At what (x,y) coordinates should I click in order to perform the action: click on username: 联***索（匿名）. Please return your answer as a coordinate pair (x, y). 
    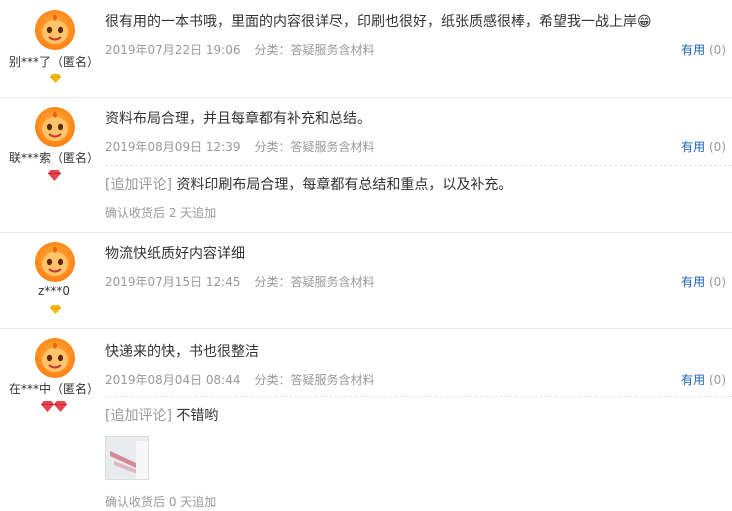
    Looking at the image, I should click on (53, 158).